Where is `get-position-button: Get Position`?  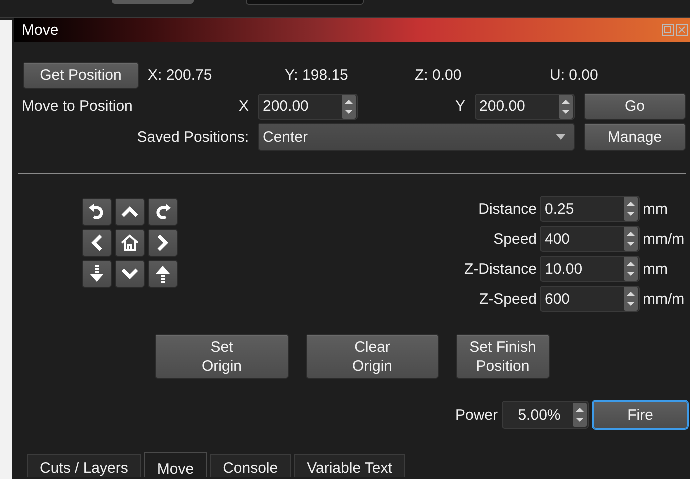
get-position-button: Get Position is located at coordinates (81, 75).